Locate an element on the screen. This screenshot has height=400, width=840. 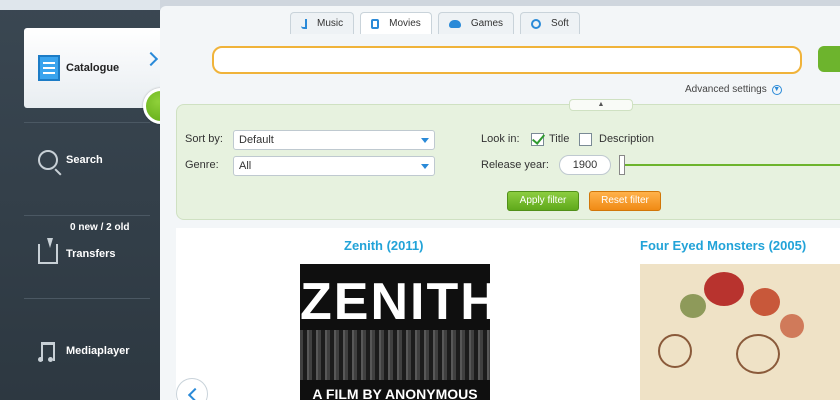
catalogue-icon is located at coordinates (49, 68).